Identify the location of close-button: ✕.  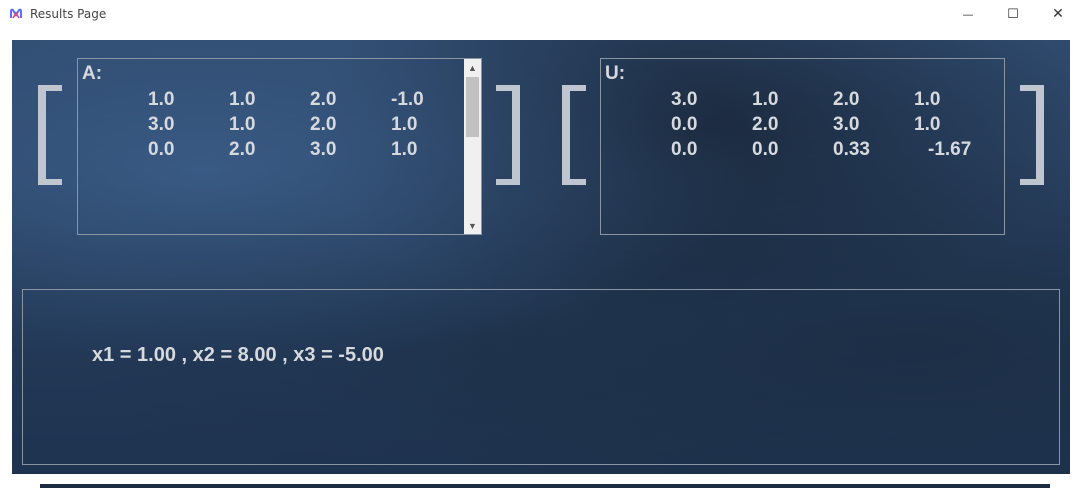
(1058, 14).